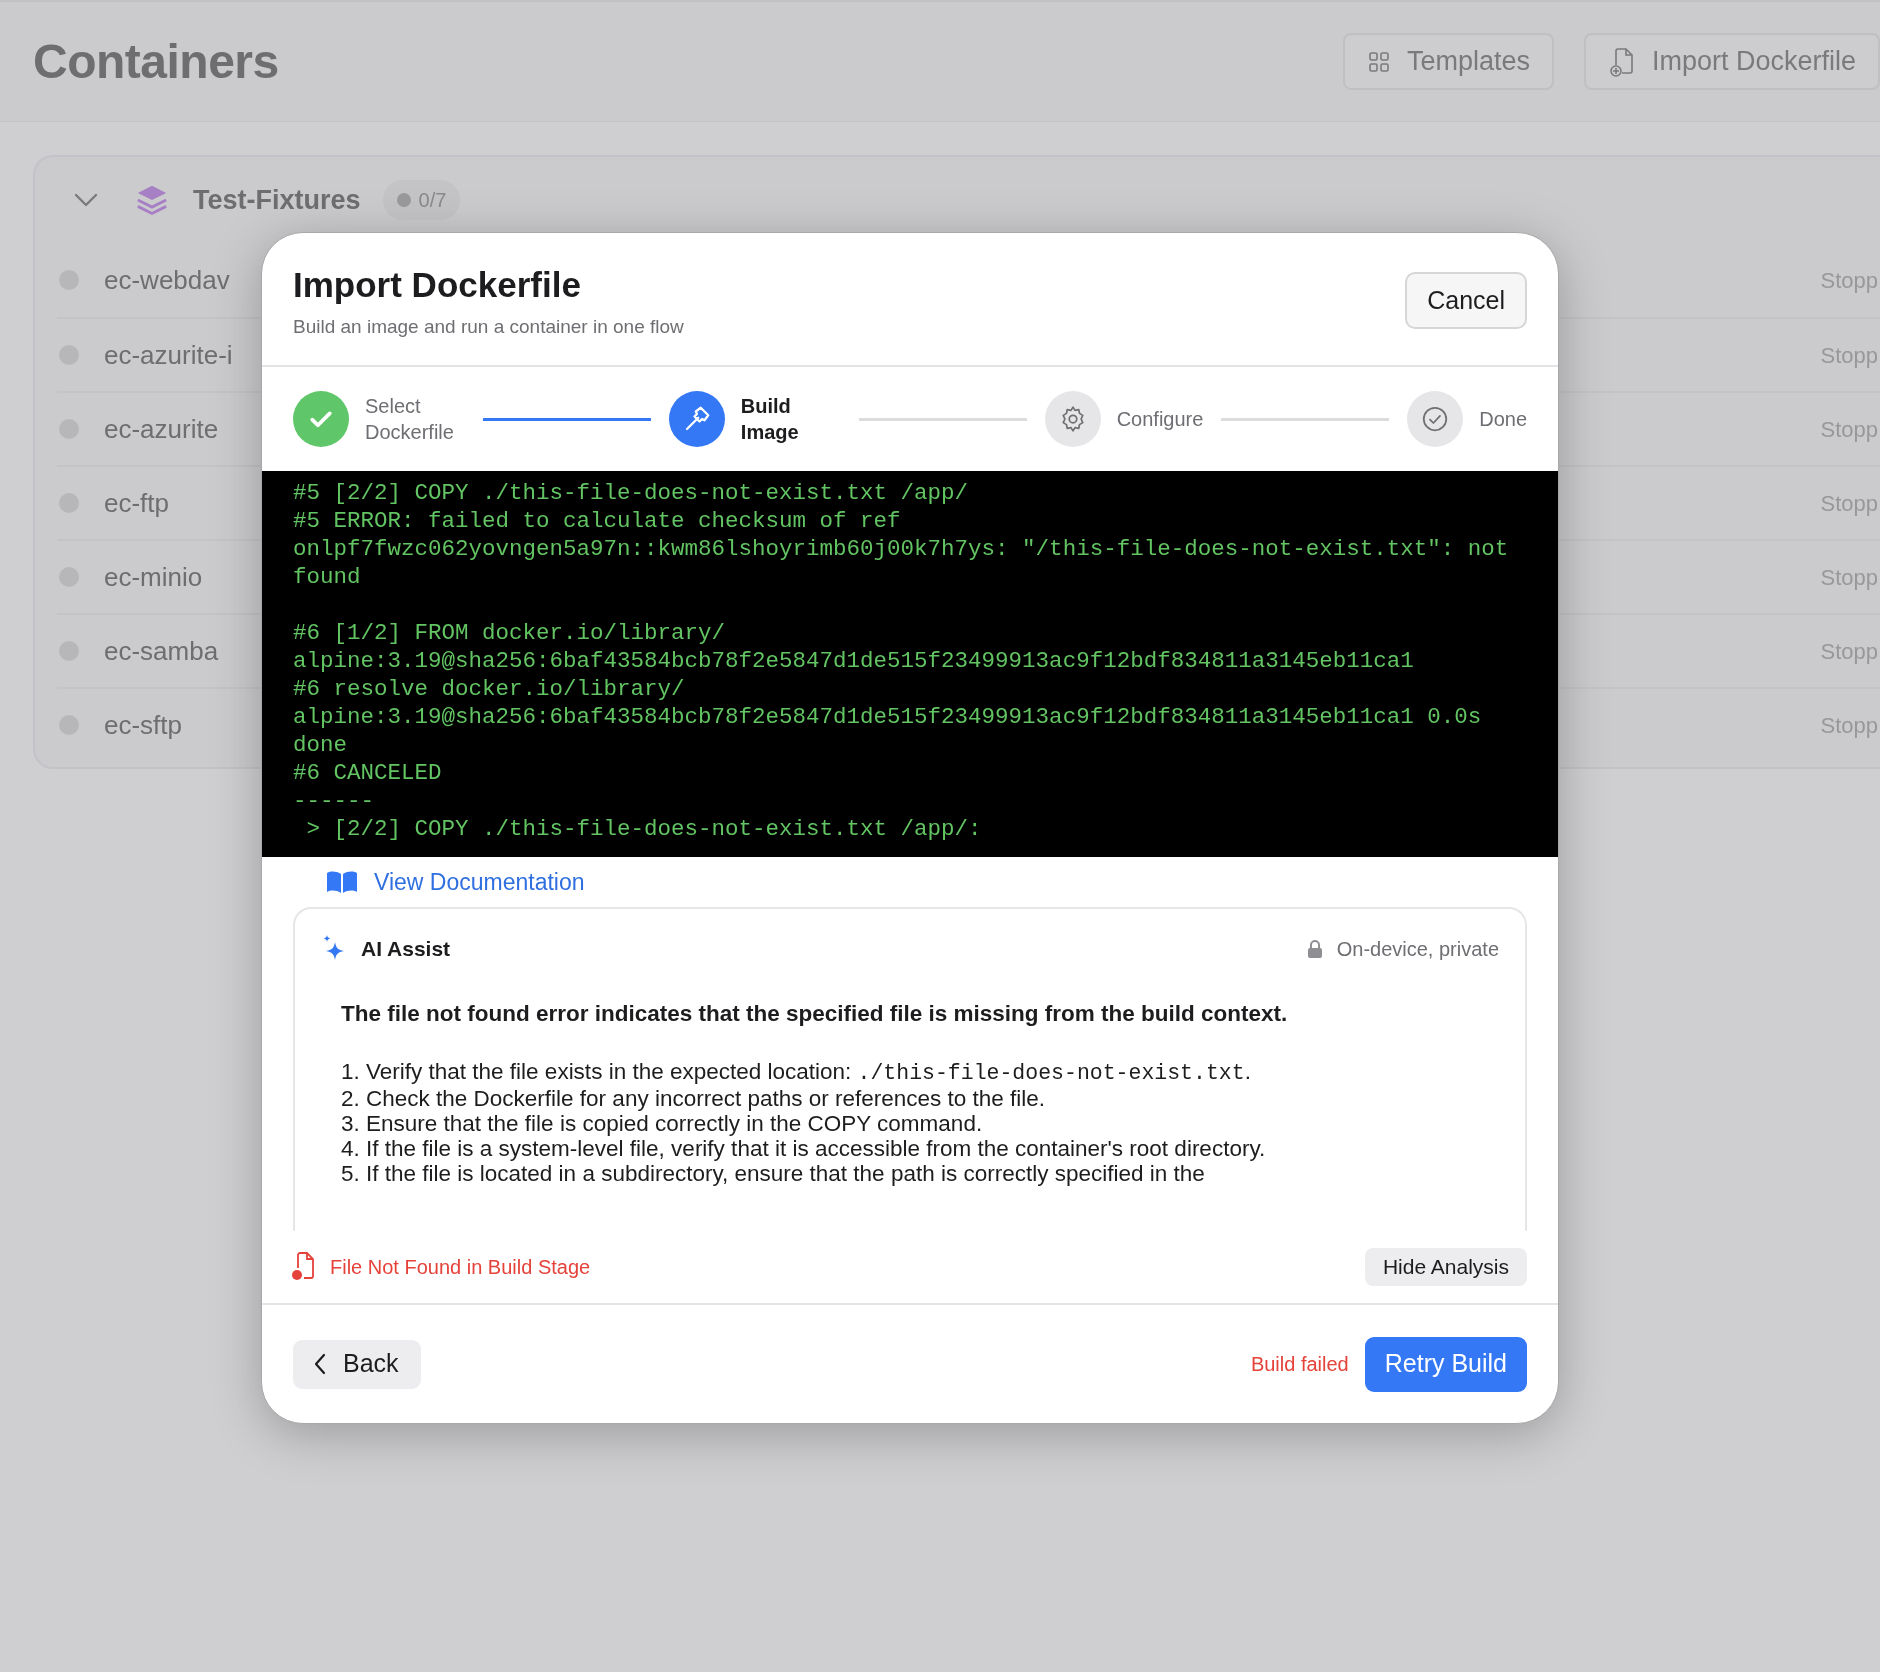 The image size is (1880, 1672). Describe the element at coordinates (327, 577) in the screenshot. I see `log-line: found` at that location.